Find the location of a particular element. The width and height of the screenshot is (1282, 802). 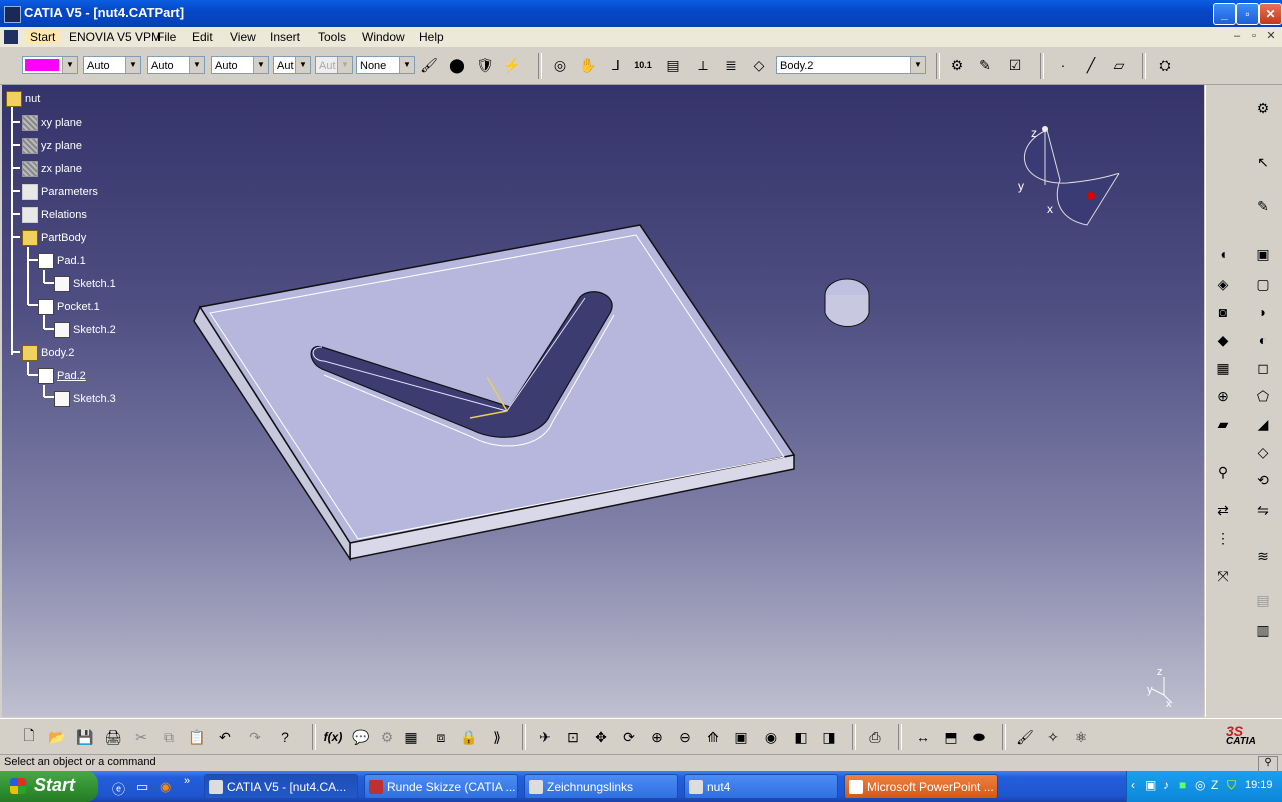

point-icon: · is located at coordinates (1063, 65).